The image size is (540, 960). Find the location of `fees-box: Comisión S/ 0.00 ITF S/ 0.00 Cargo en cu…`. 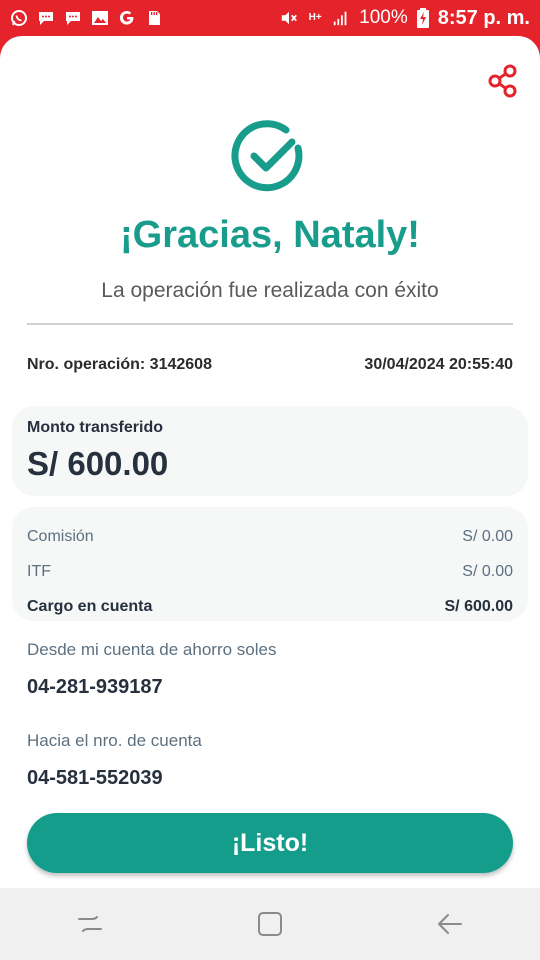

fees-box: Comisión S/ 0.00 ITF S/ 0.00 Cargo en cu… is located at coordinates (270, 564).